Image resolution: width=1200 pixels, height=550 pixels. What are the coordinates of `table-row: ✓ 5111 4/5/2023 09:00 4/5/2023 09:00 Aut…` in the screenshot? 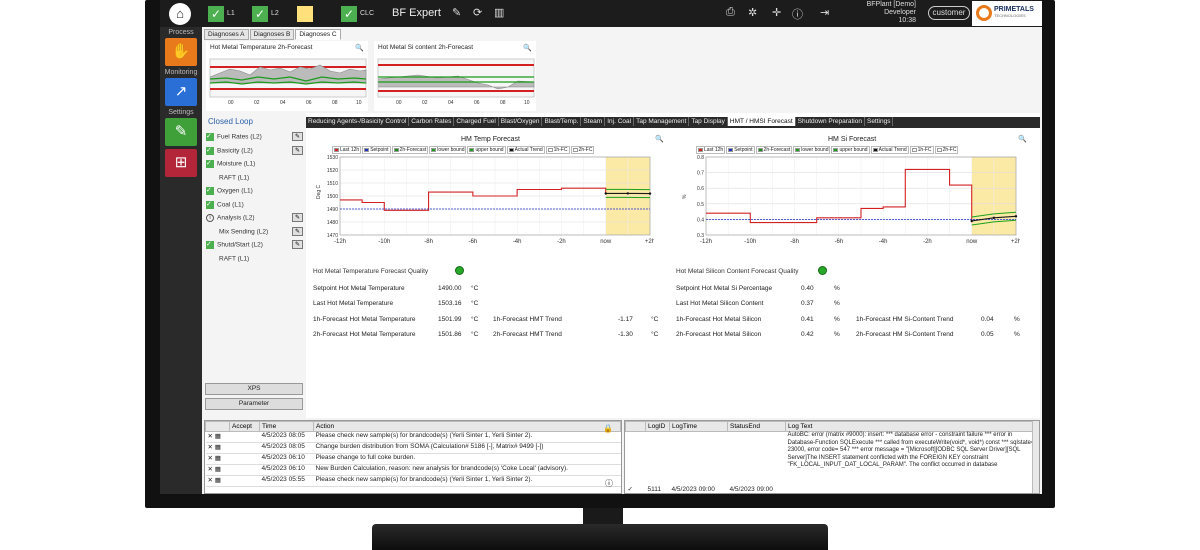 It's located at (832, 462).